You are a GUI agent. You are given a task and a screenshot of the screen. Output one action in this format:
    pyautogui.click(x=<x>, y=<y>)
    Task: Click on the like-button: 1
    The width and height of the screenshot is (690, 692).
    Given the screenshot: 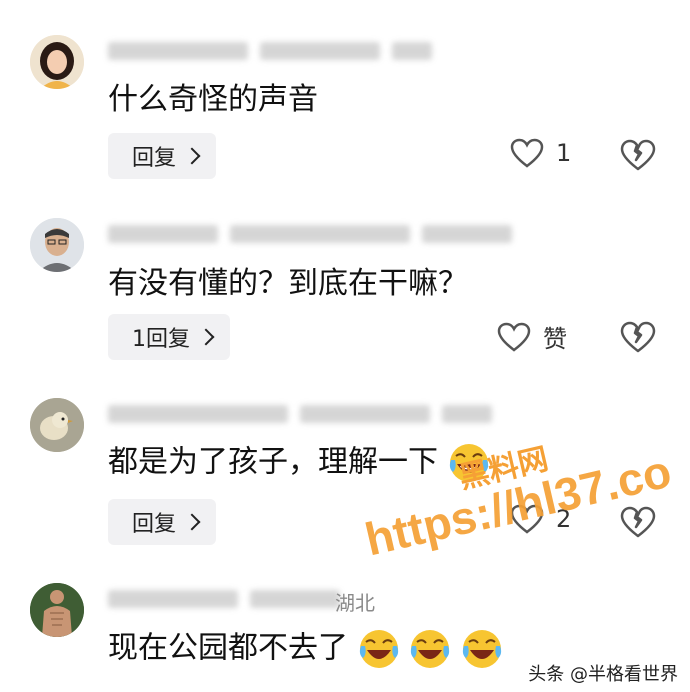 What is the action you would take?
    pyautogui.click(x=540, y=153)
    